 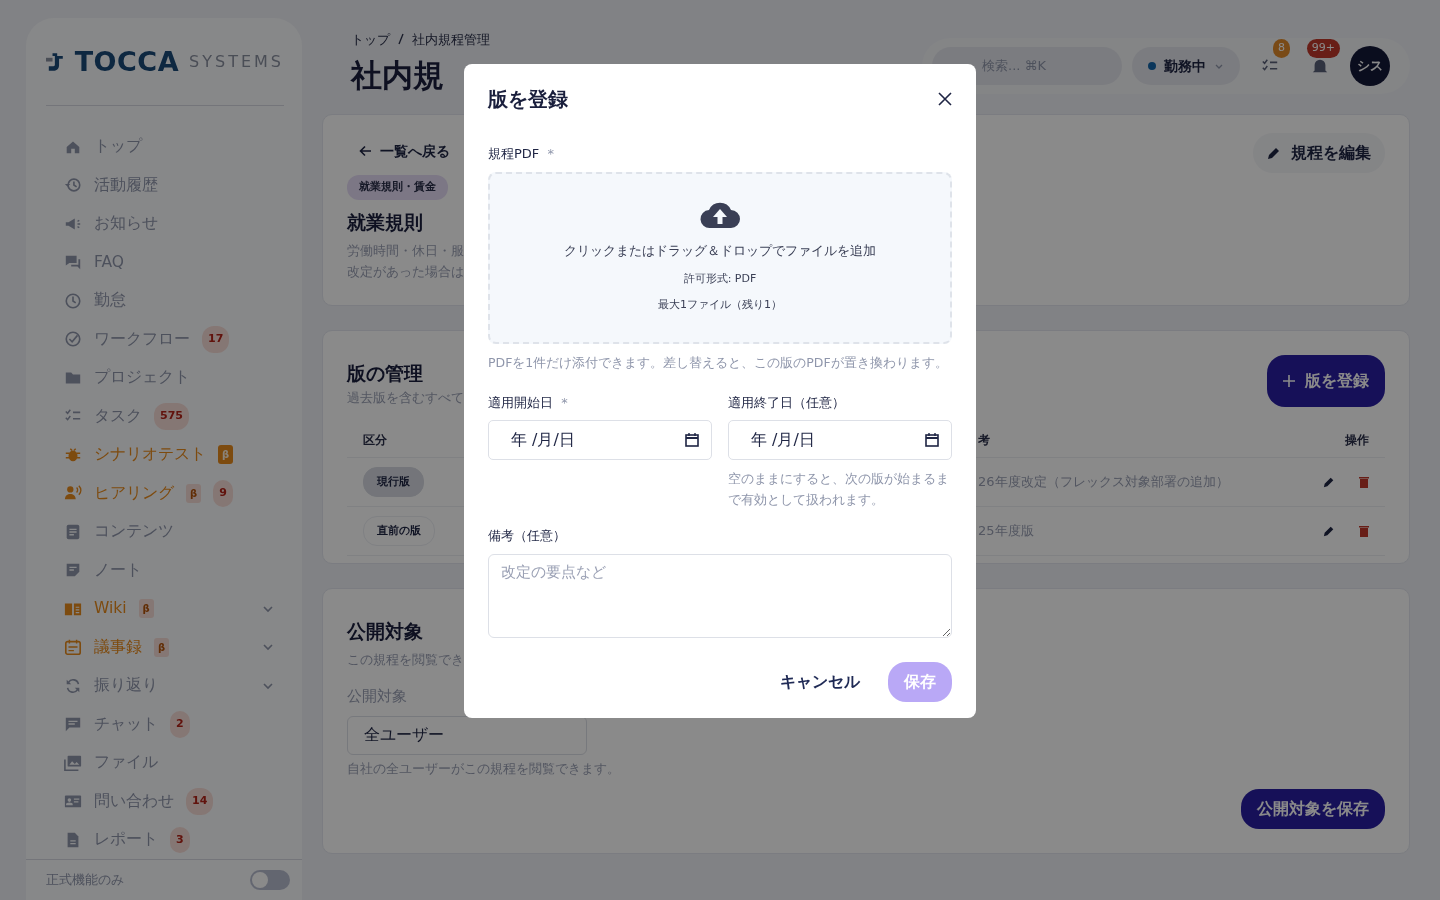 What do you see at coordinates (109, 262) in the screenshot?
I see `sidebar-item-label: FAQ` at bounding box center [109, 262].